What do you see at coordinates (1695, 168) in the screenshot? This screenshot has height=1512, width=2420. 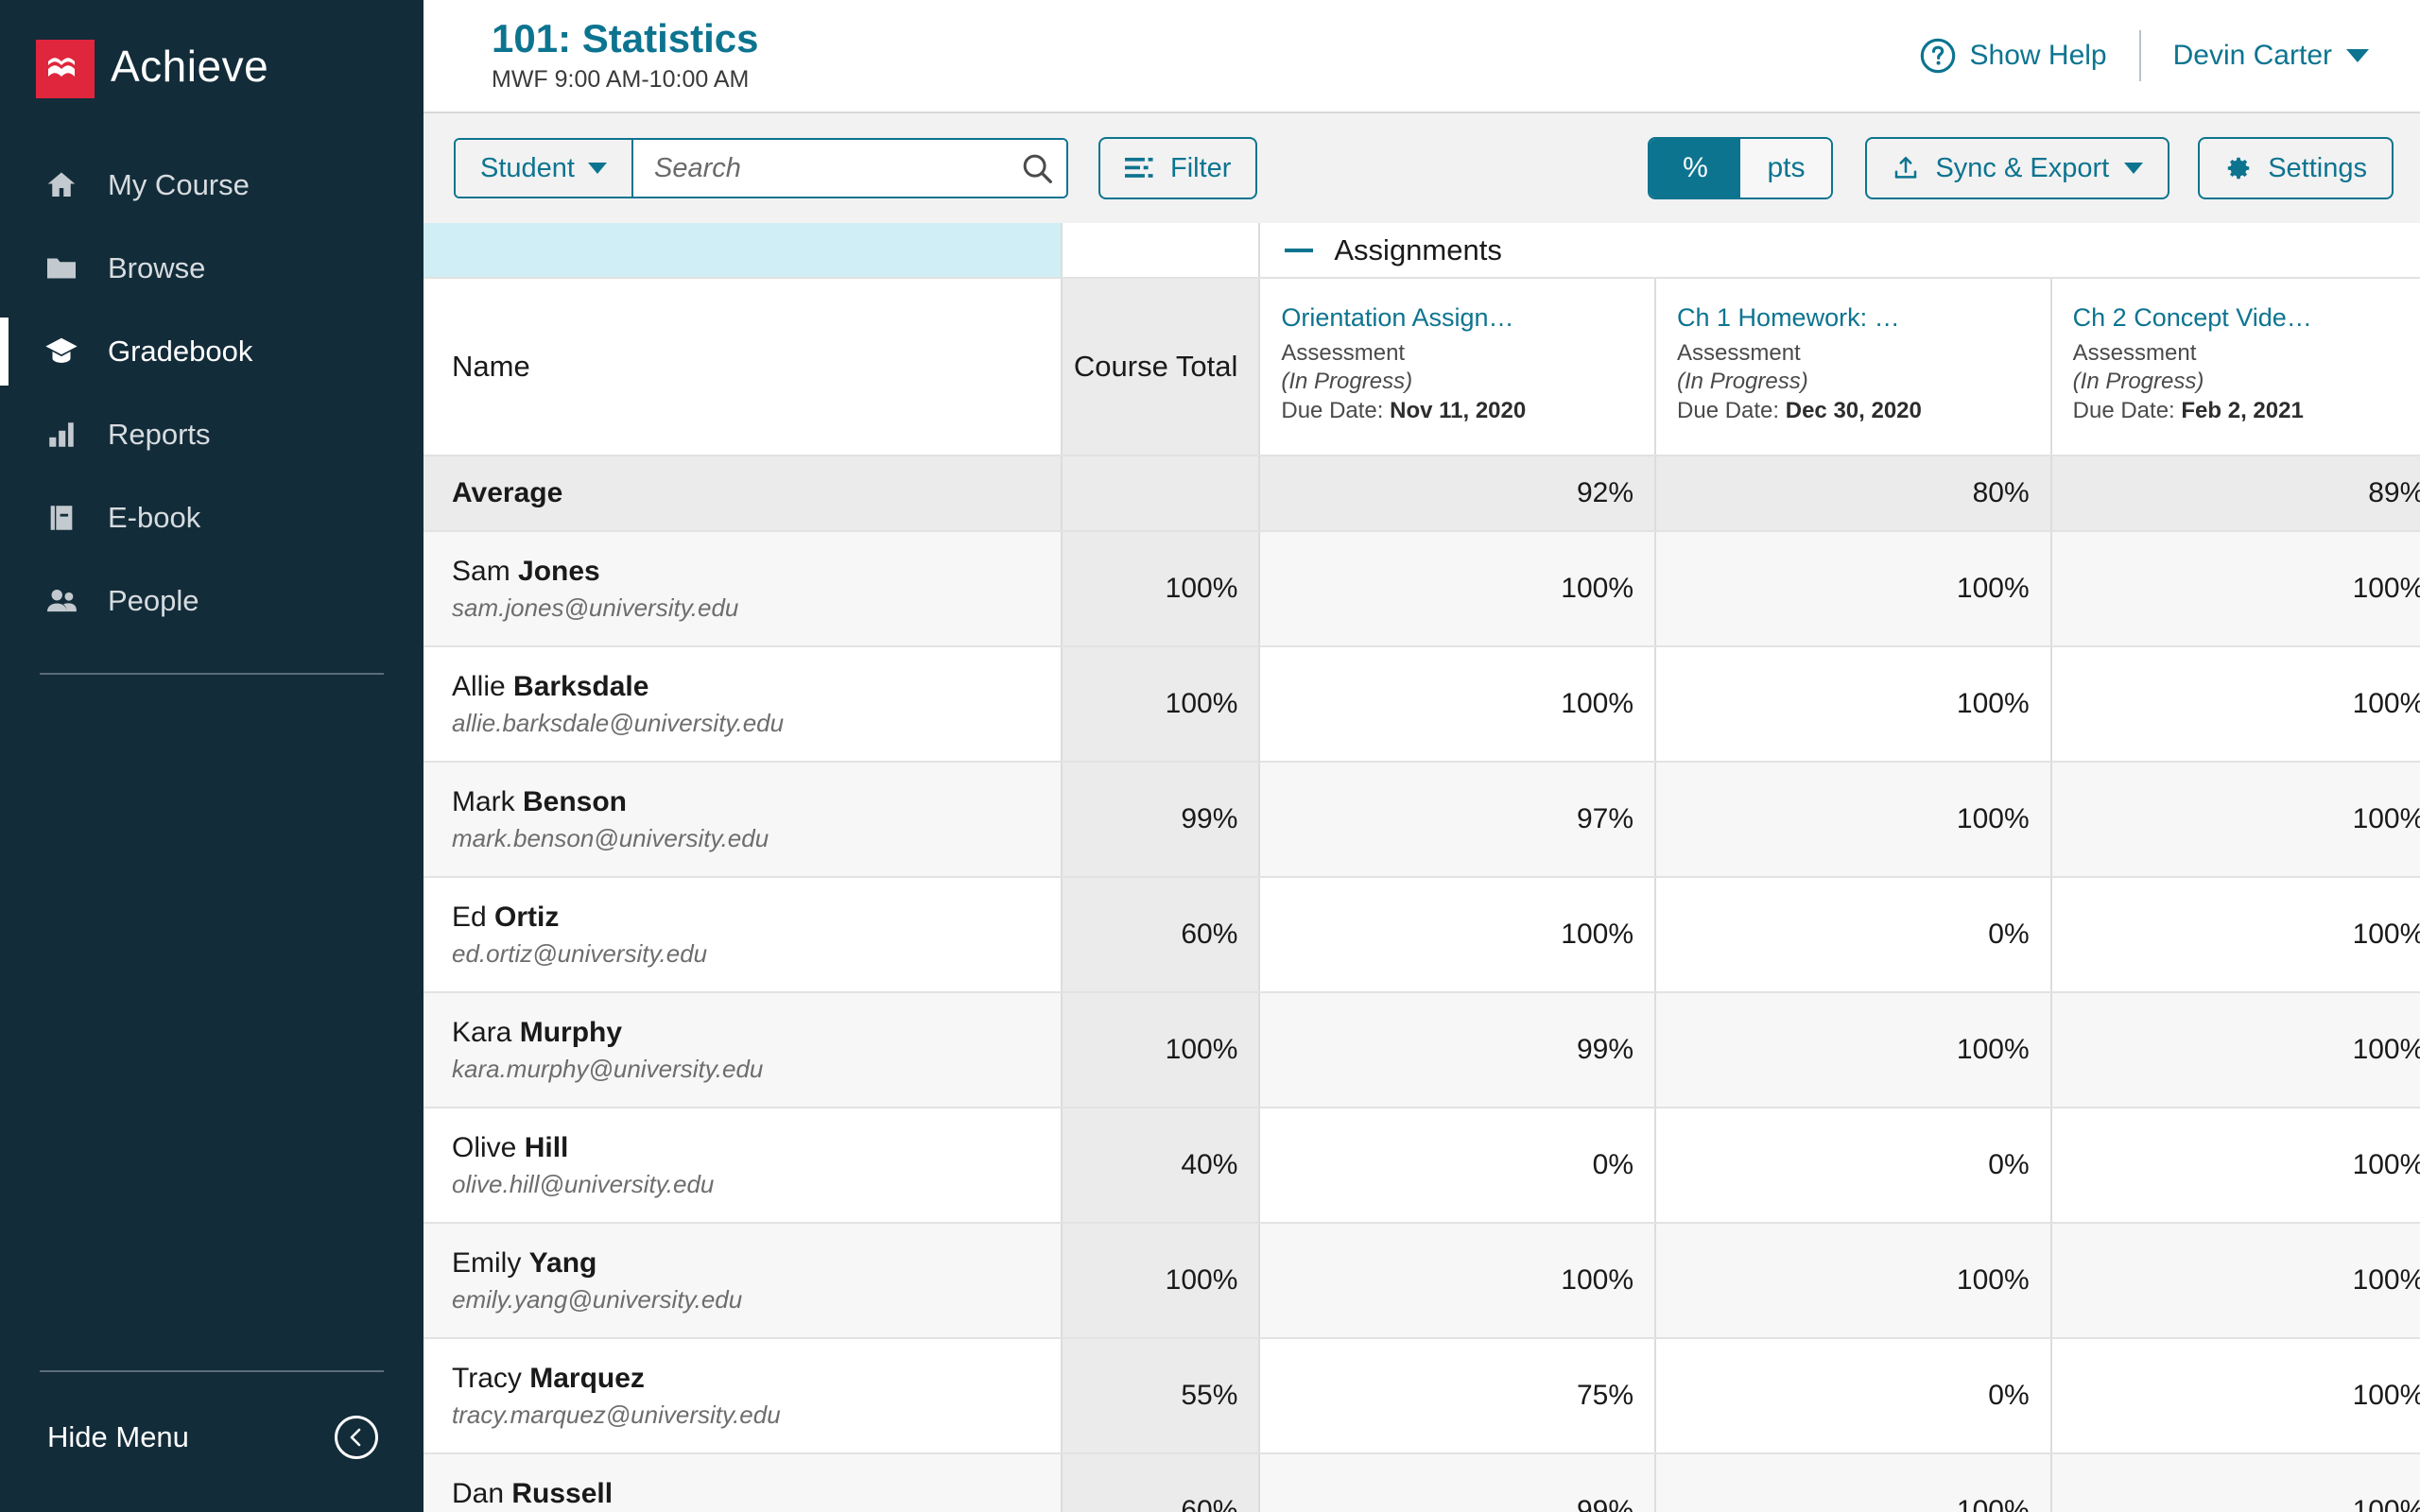 I see `units-option-percent: %` at bounding box center [1695, 168].